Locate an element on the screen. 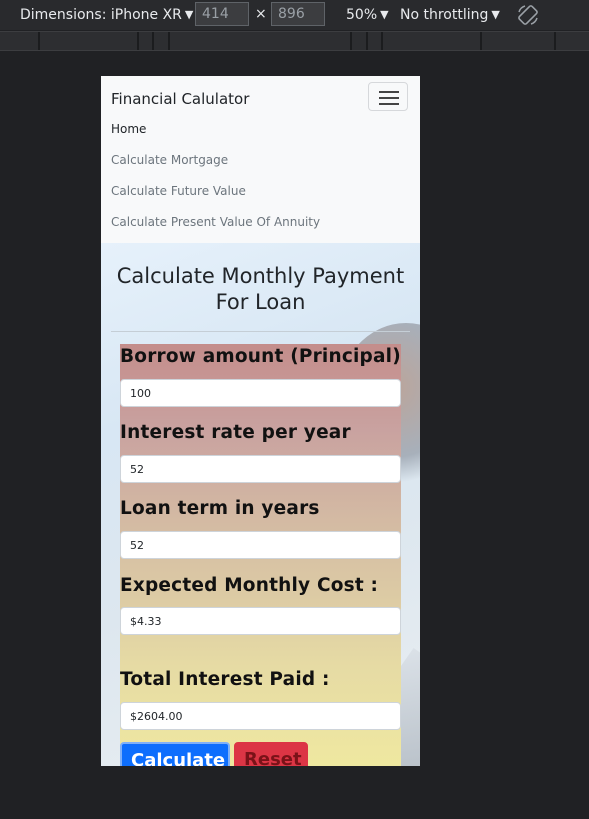 The height and width of the screenshot is (819, 589). device-select: Dimensions: iPhone XR ▼ is located at coordinates (106, 15).